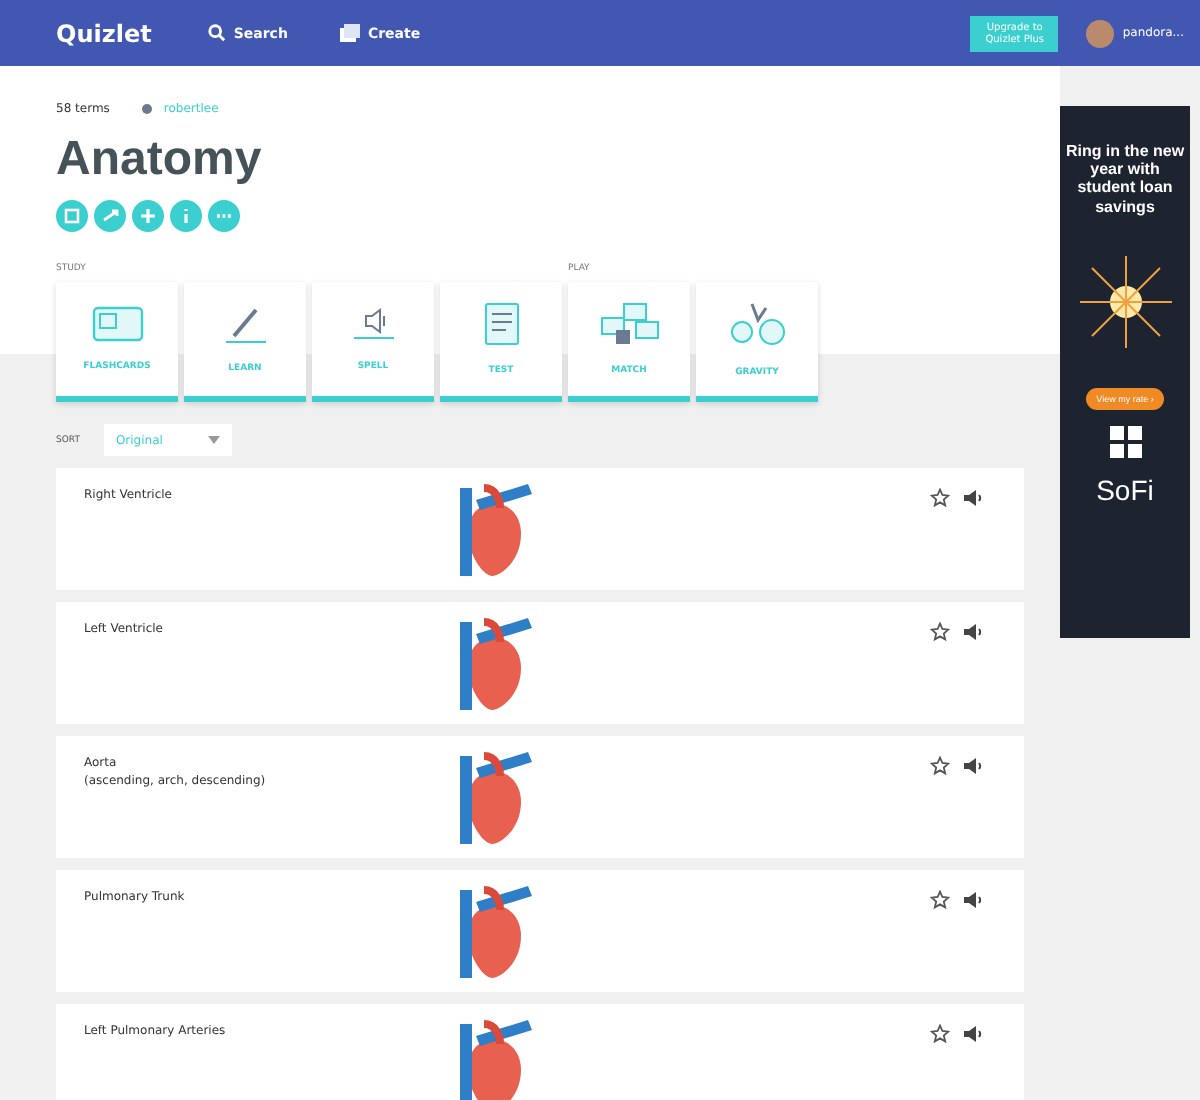 This screenshot has height=1100, width=1200. What do you see at coordinates (349, 33) in the screenshot?
I see `cards-icon` at bounding box center [349, 33].